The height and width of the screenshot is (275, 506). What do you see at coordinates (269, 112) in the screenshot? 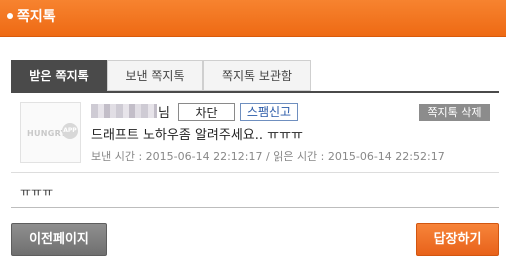
I see `spam-report-button: 스팸신고` at bounding box center [269, 112].